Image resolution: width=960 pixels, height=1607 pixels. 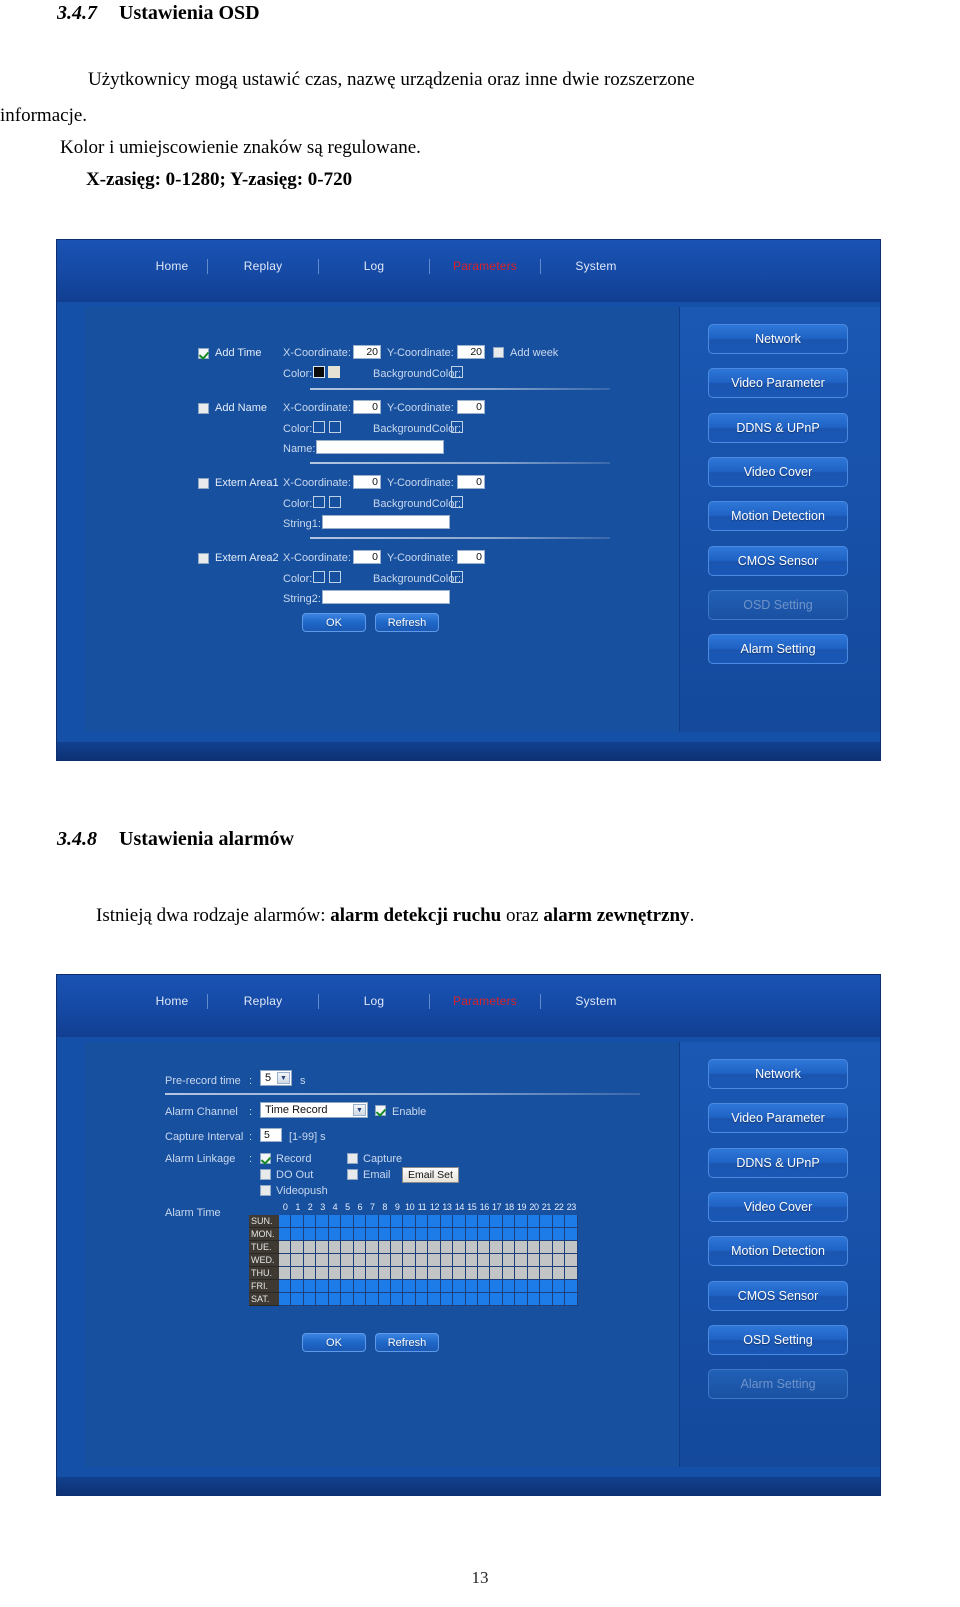 What do you see at coordinates (471, 352) in the screenshot?
I see `add-time-y-input: 20` at bounding box center [471, 352].